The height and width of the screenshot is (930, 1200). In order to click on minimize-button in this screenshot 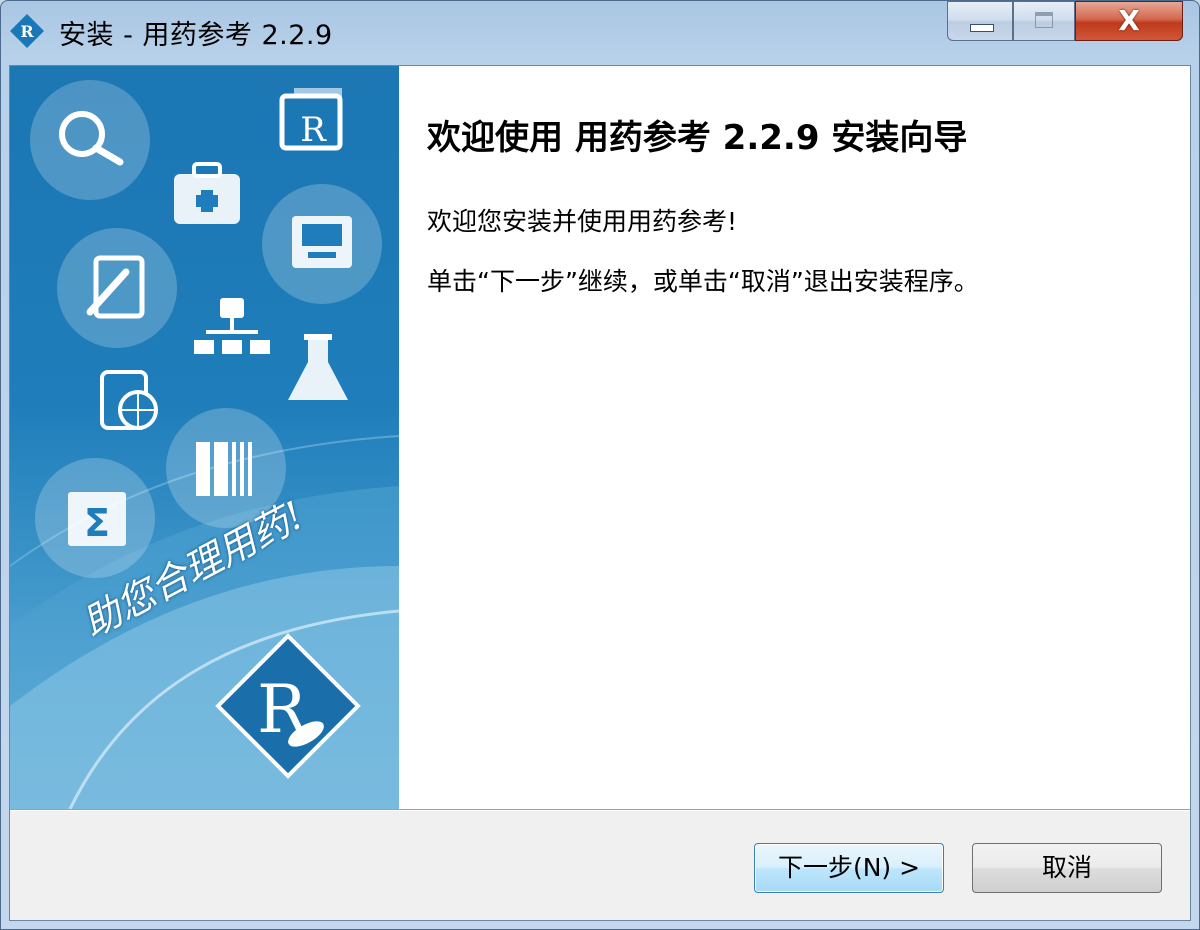, I will do `click(980, 21)`.